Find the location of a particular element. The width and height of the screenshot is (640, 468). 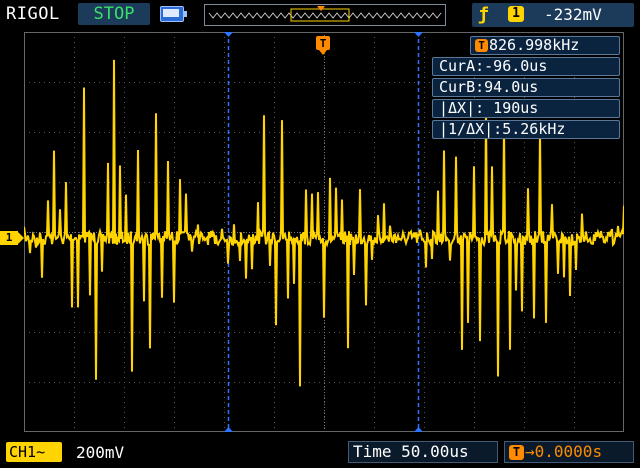

frequency-readout: T 826.998kHz is located at coordinates (545, 45).